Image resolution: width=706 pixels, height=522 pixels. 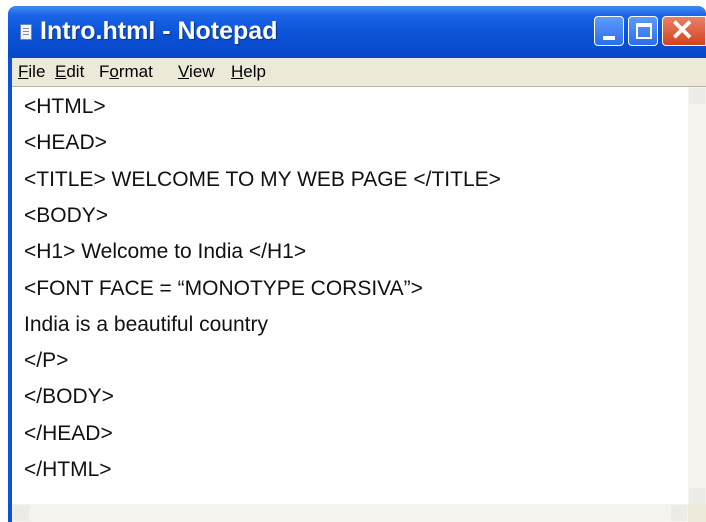 I want to click on maximize-button, so click(x=643, y=31).